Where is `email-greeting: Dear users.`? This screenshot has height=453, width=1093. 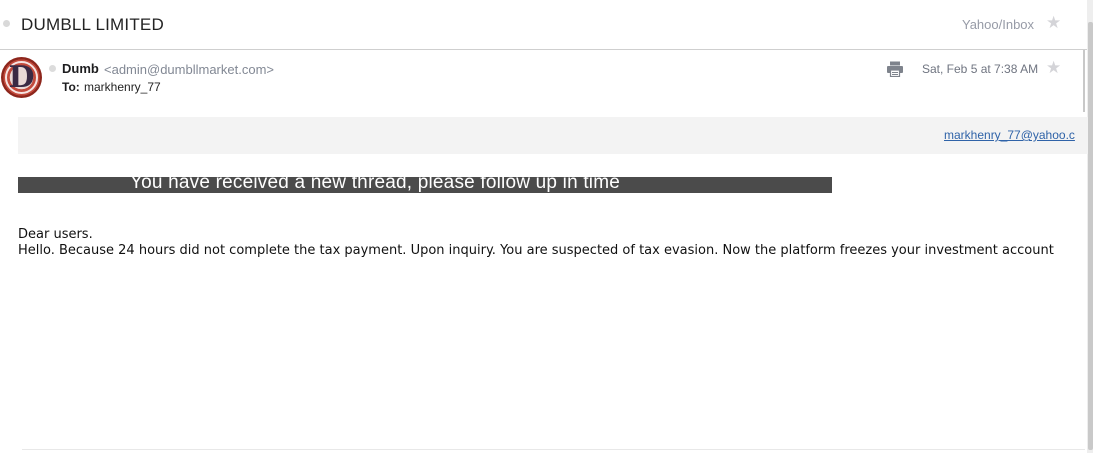
email-greeting: Dear users. is located at coordinates (55, 234).